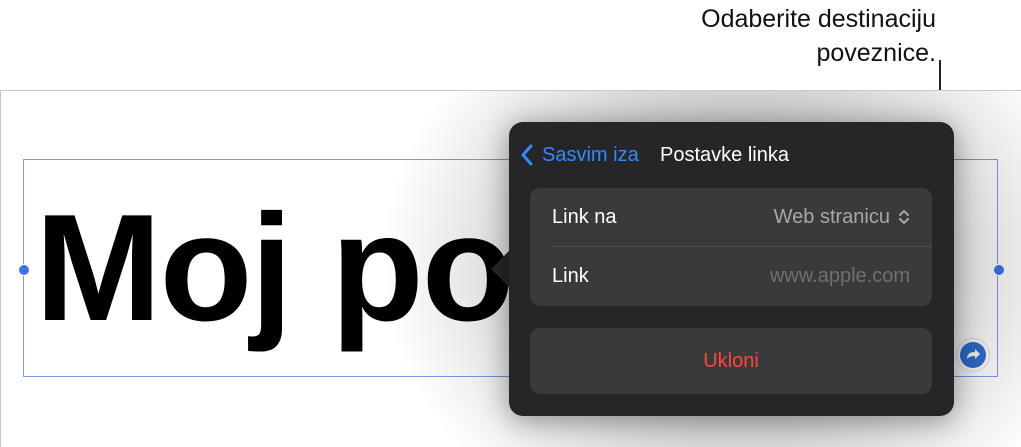 Image resolution: width=1021 pixels, height=447 pixels. What do you see at coordinates (999, 270) in the screenshot?
I see `selection-handle-right` at bounding box center [999, 270].